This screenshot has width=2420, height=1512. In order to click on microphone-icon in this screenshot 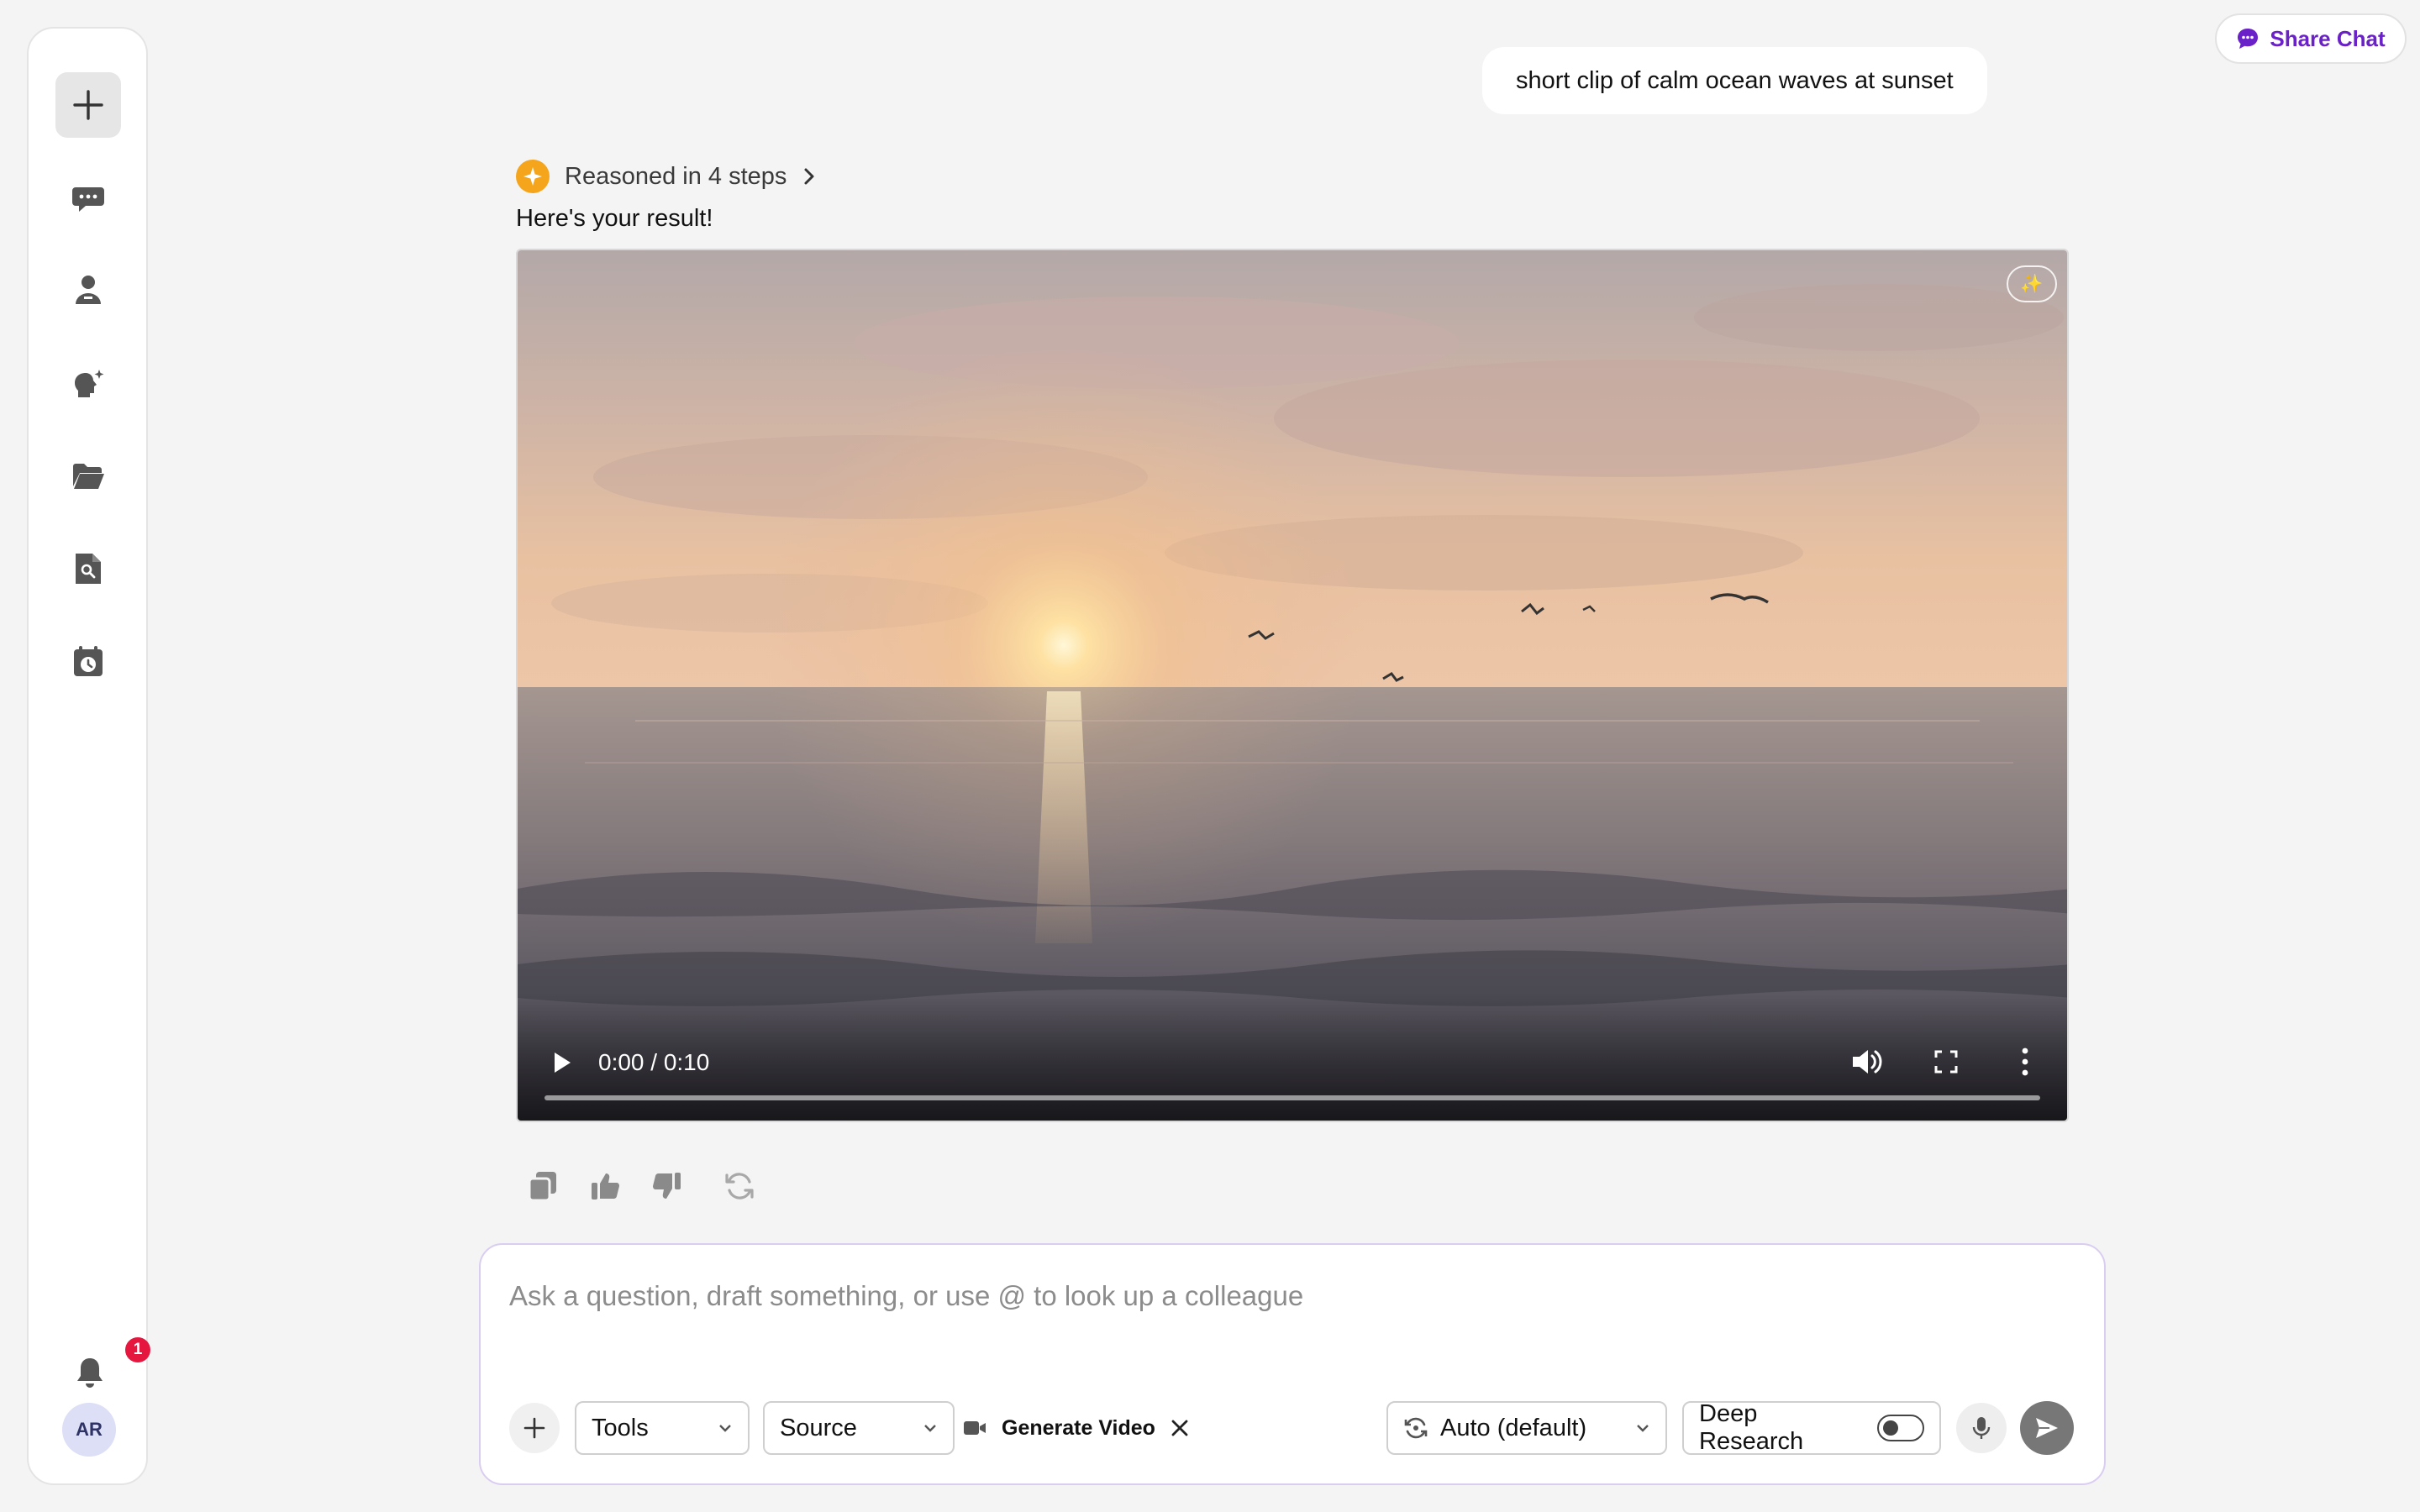, I will do `click(1982, 1428)`.